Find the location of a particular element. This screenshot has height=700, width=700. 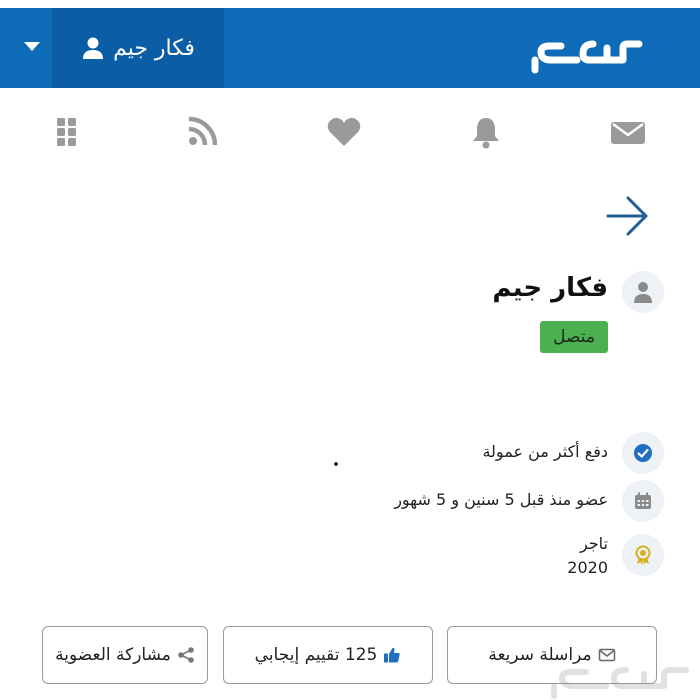

top-header: فكار جيم is located at coordinates (350, 48).